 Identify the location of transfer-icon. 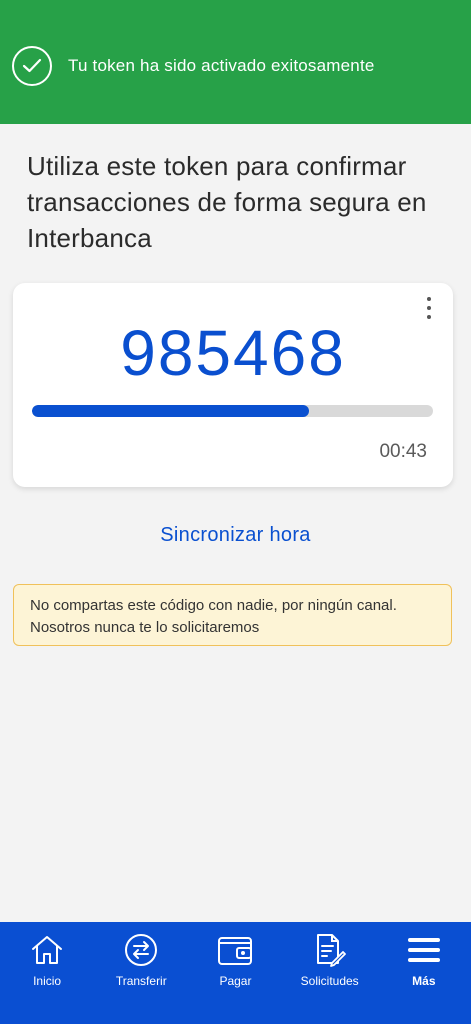
(141, 950).